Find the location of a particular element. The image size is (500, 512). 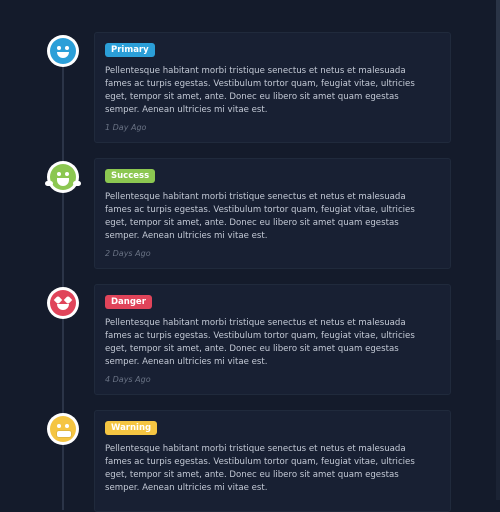

heart-eyes-emoji-icon is located at coordinates (63, 303).